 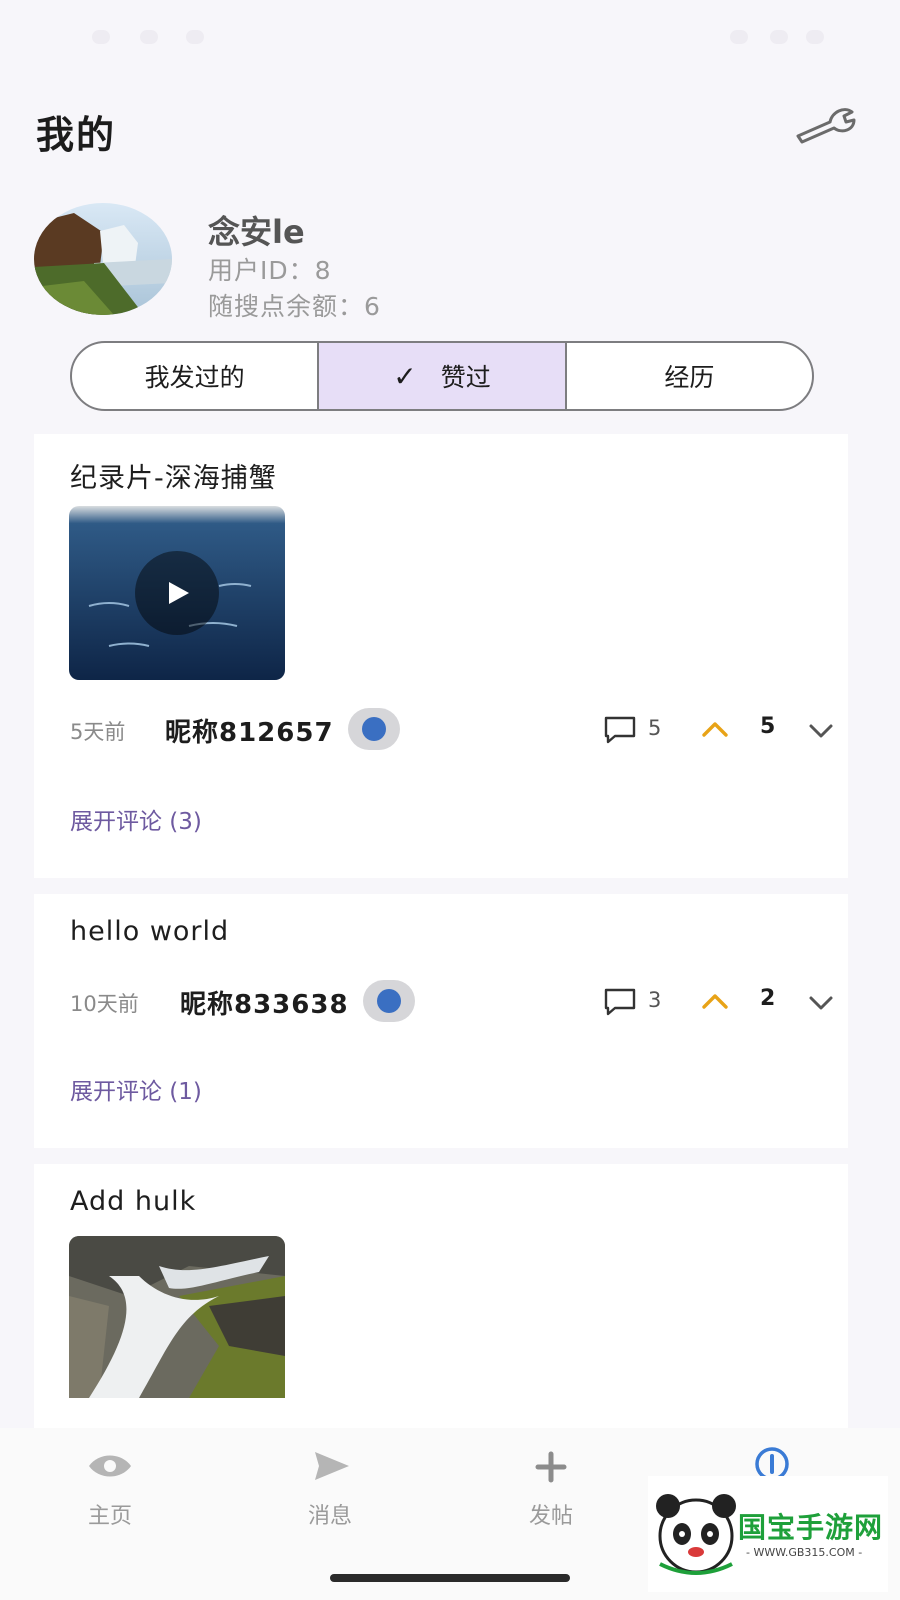 What do you see at coordinates (133, 1201) in the screenshot?
I see `post-title: Add hulk` at bounding box center [133, 1201].